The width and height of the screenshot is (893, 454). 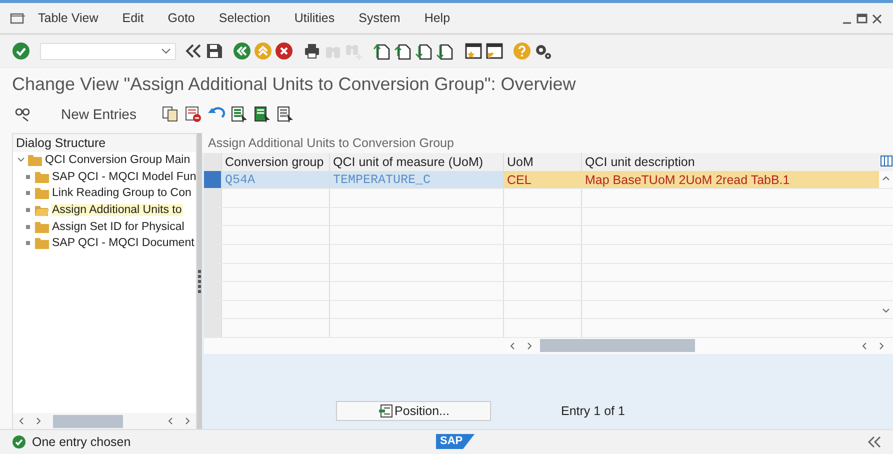 I want to click on close-icon, so click(x=877, y=18).